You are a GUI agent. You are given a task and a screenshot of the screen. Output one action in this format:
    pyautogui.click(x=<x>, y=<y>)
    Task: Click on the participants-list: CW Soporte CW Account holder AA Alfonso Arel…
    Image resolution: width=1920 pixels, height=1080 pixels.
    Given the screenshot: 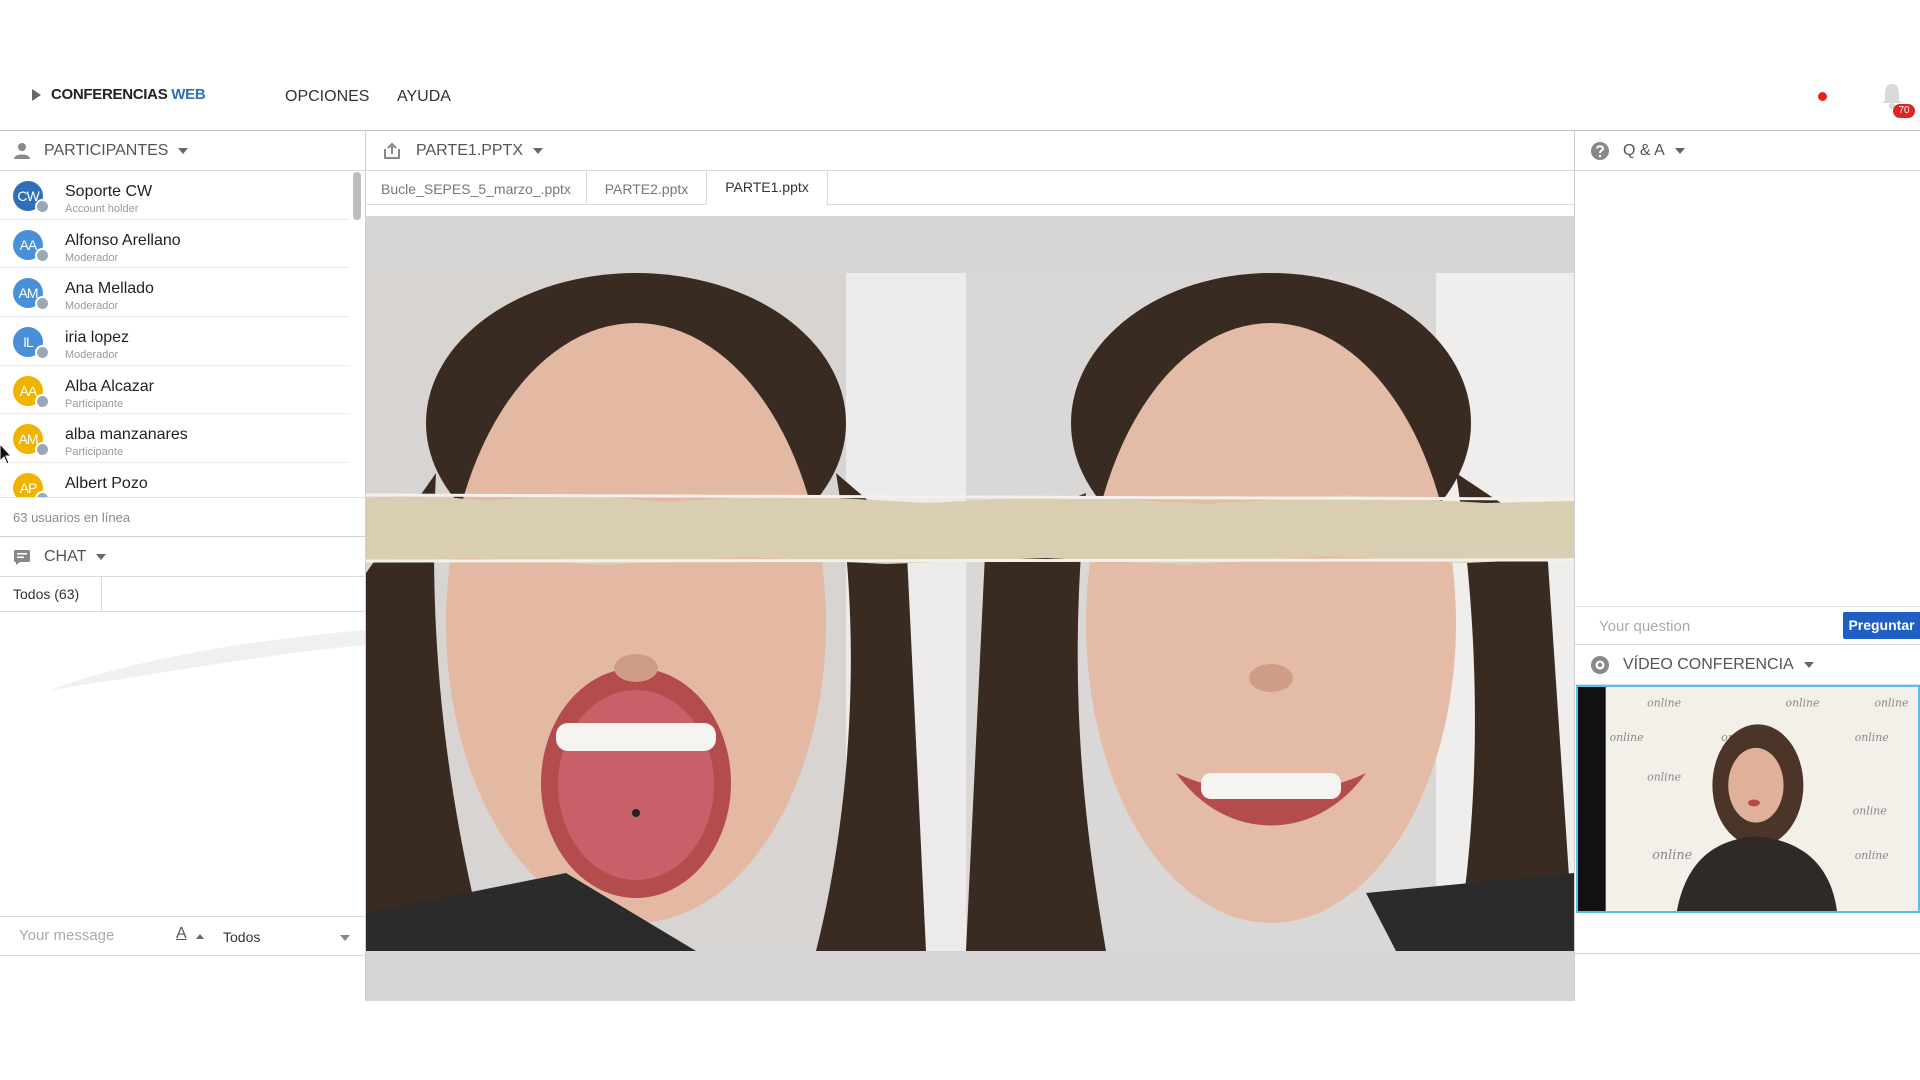 What is the action you would take?
    pyautogui.click(x=180, y=334)
    